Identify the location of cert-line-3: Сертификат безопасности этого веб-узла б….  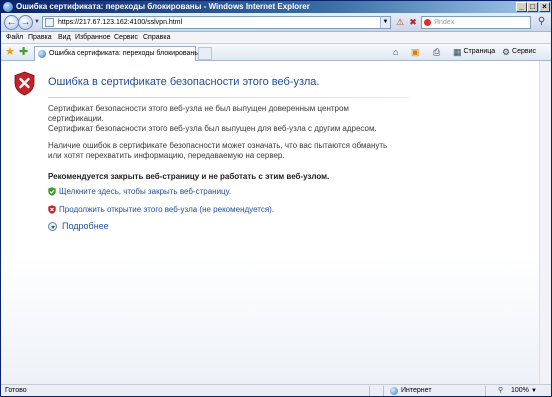
(212, 128).